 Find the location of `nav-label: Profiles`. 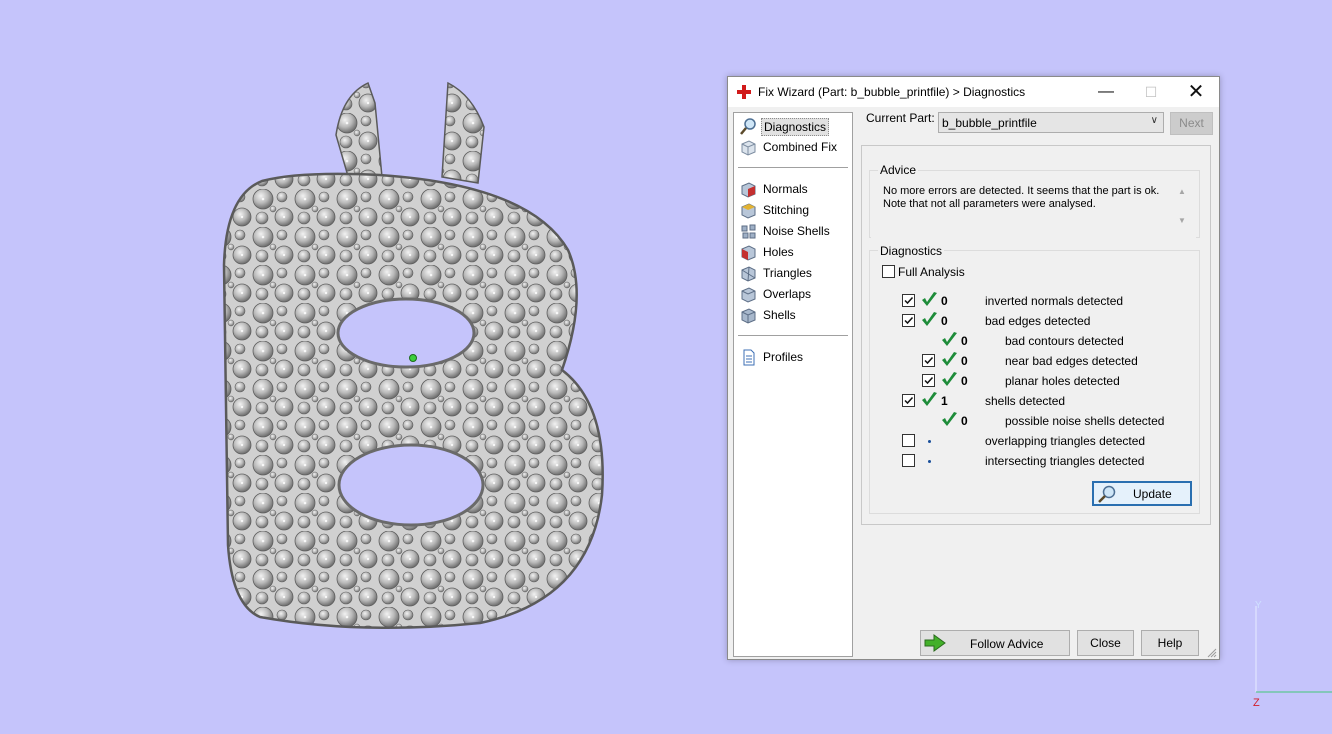

nav-label: Profiles is located at coordinates (783, 357).